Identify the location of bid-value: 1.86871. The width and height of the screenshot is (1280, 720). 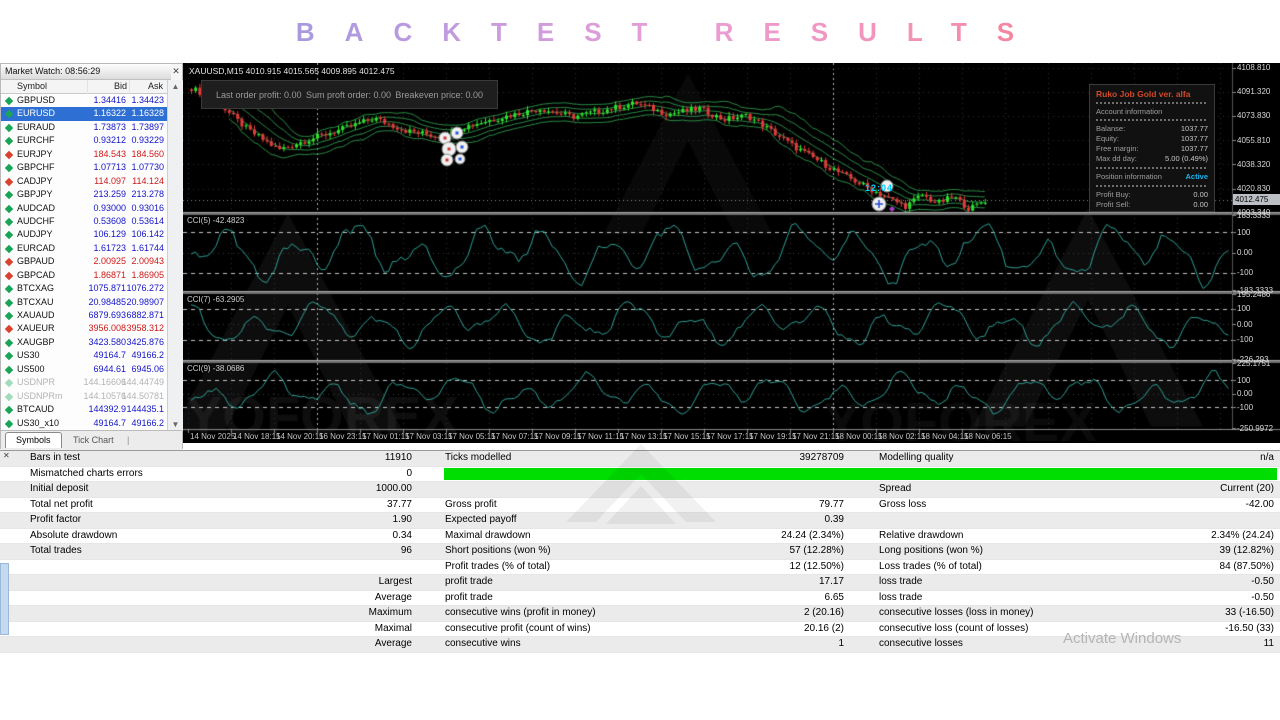
(109, 274).